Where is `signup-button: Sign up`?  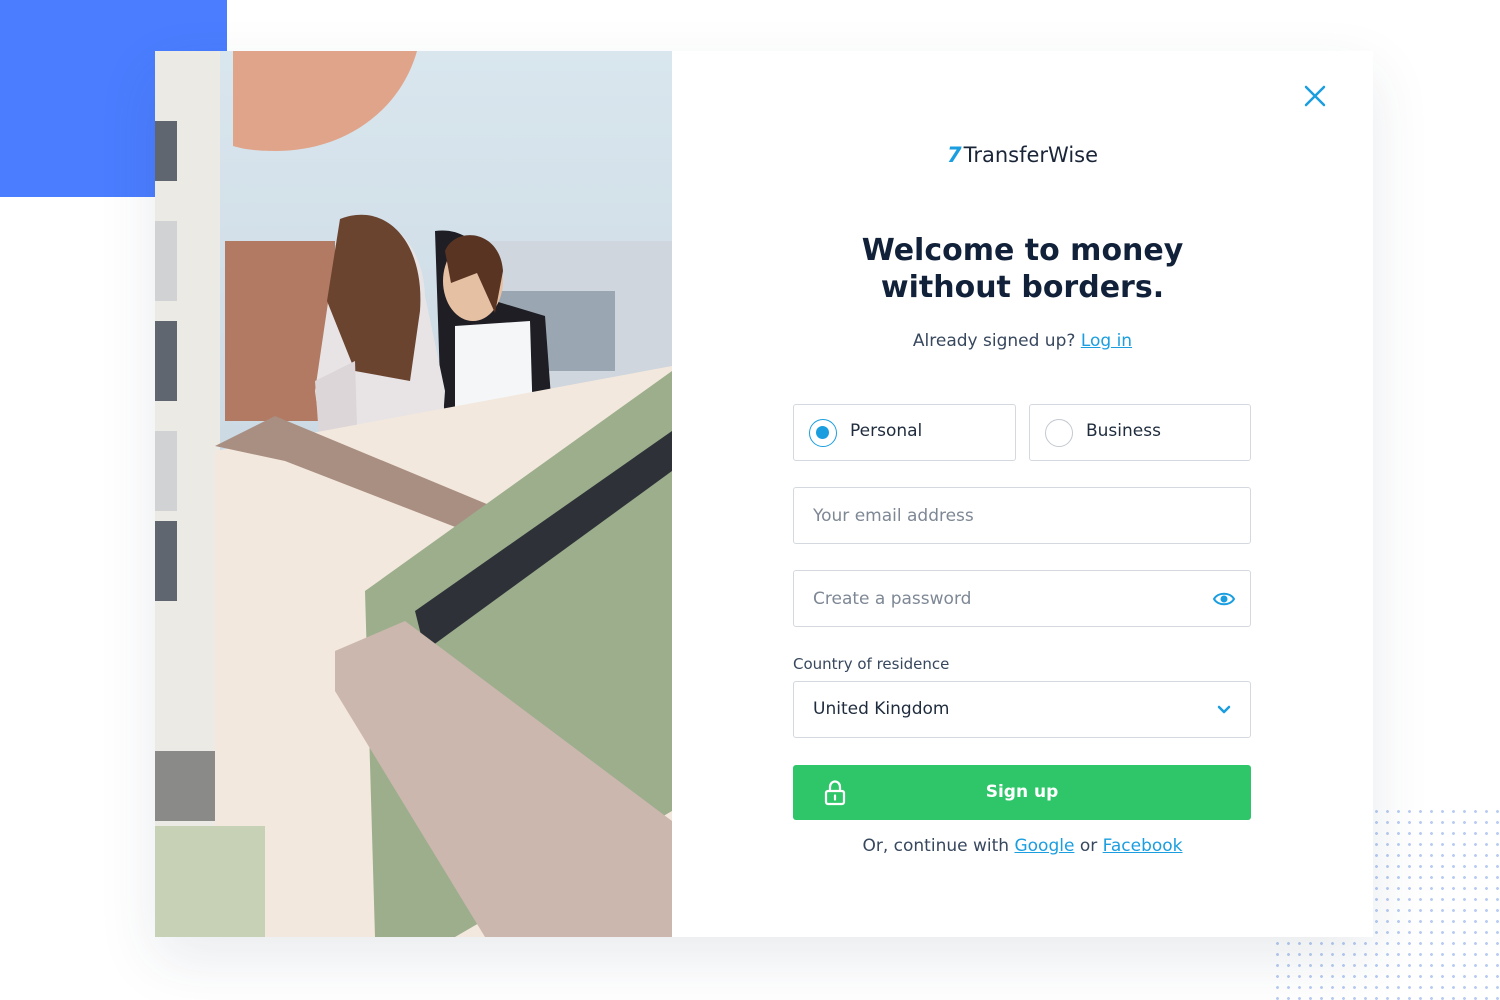 signup-button: Sign up is located at coordinates (1022, 792).